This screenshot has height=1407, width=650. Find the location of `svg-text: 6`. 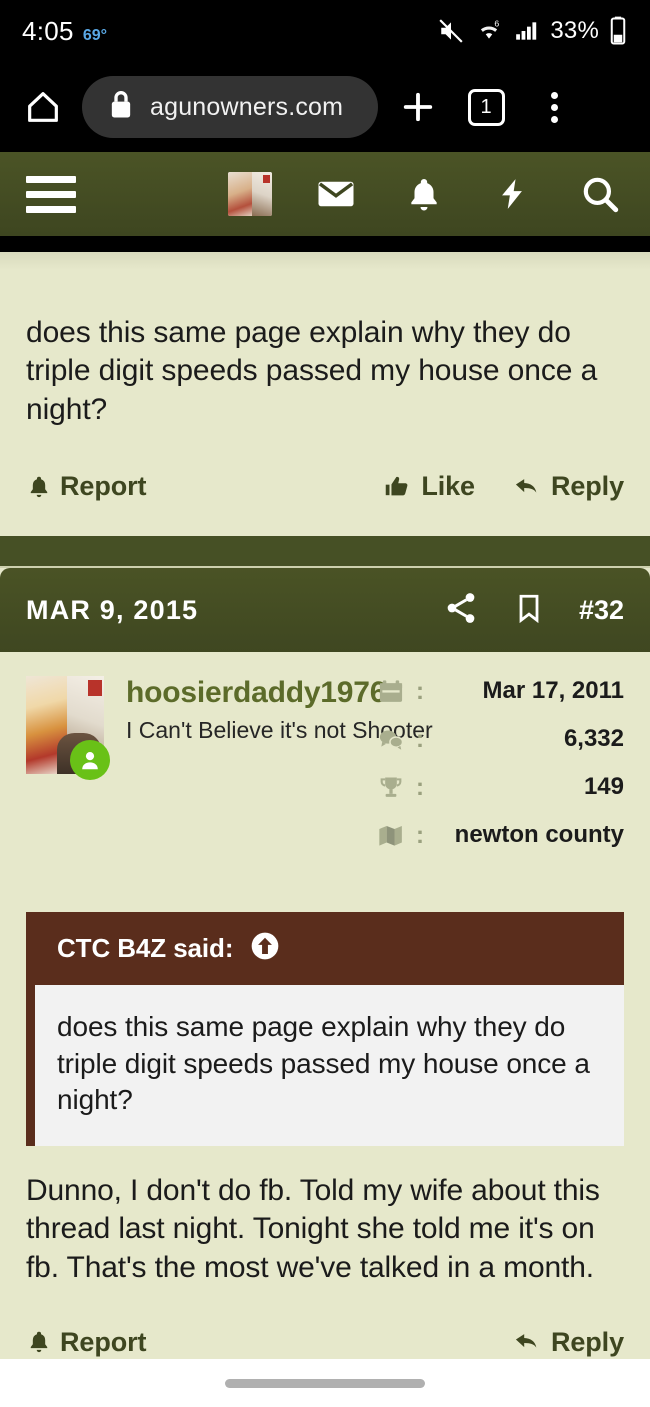

svg-text: 6 is located at coordinates (497, 24).